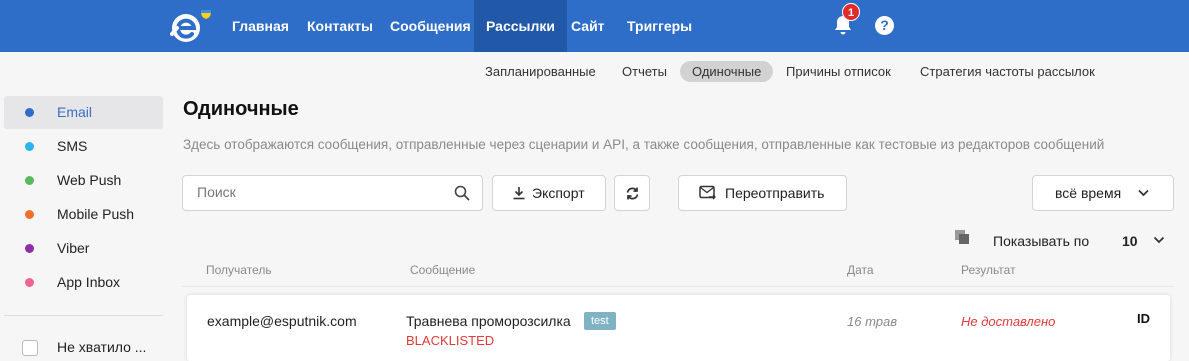 Image resolution: width=1189 pixels, height=361 pixels. I want to click on mobile-push-channel-dot-icon, so click(29, 214).